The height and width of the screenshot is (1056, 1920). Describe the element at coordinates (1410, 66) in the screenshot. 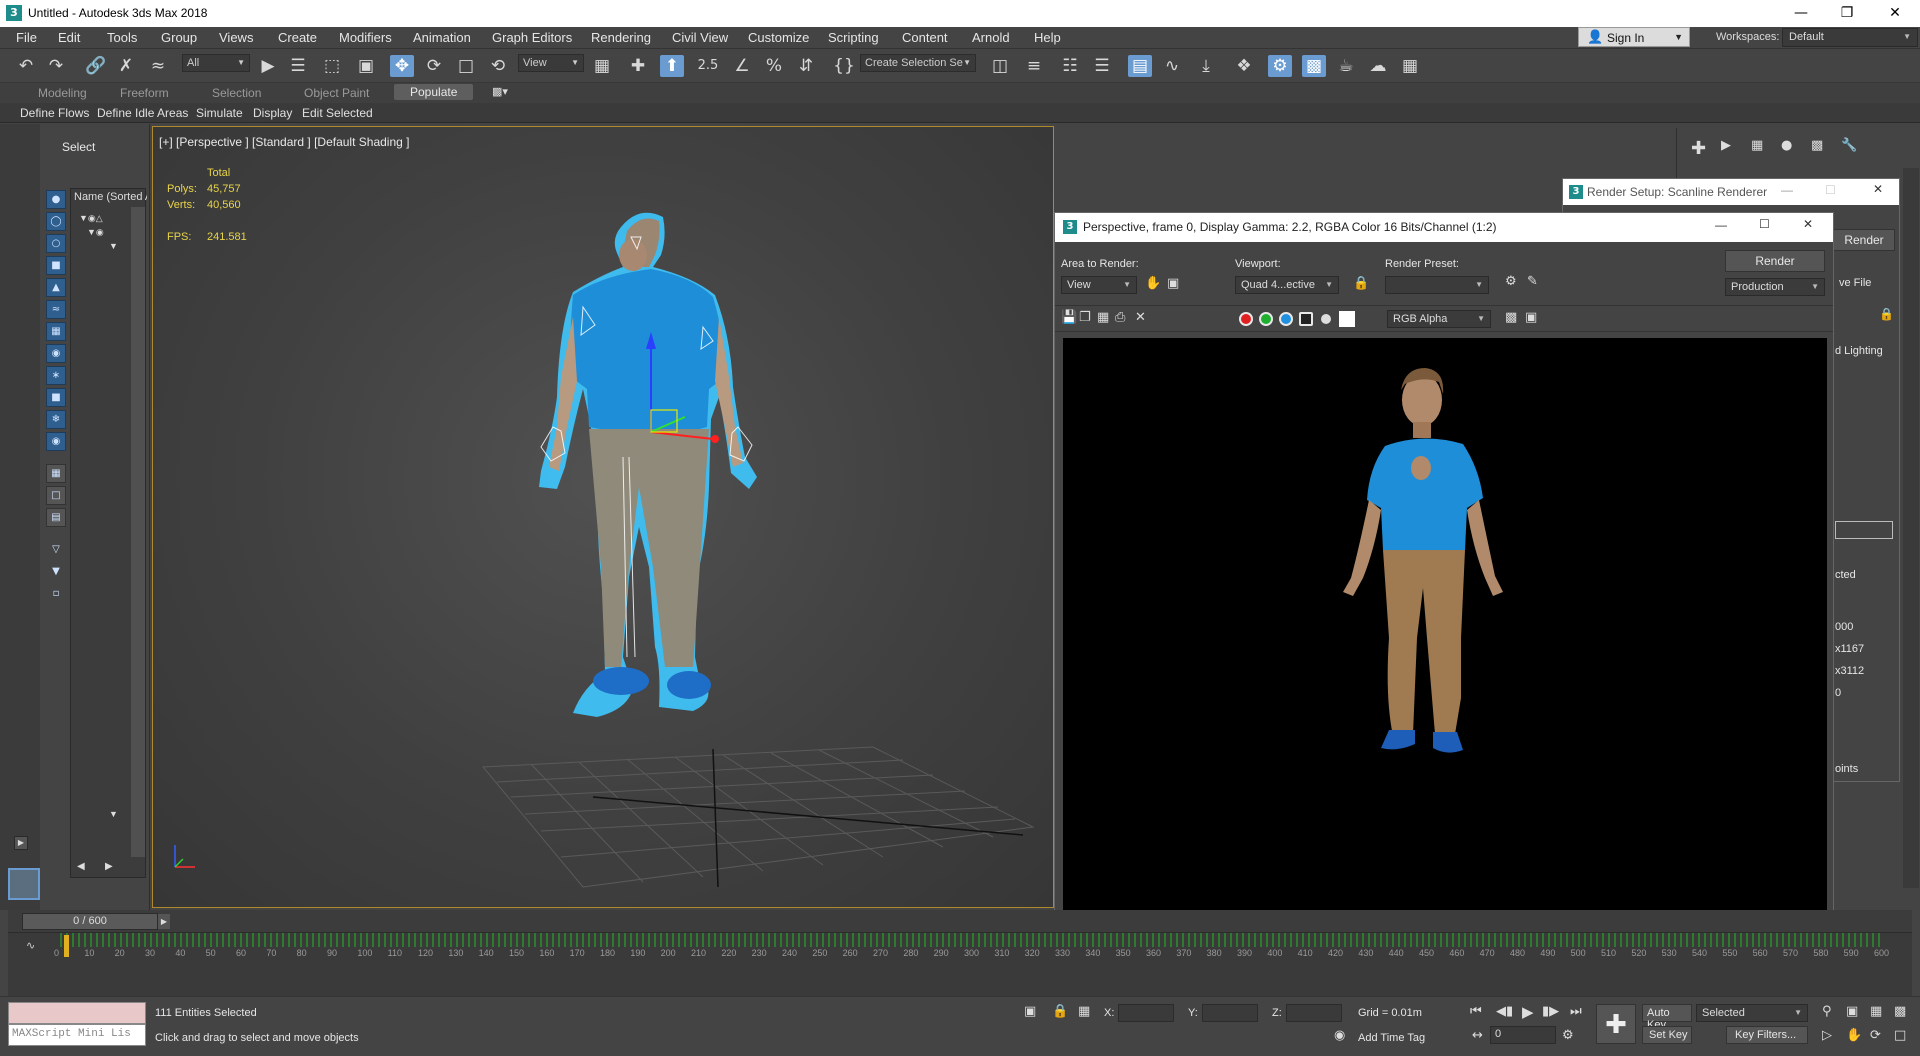

I see `asset-library-icon: ▦` at that location.